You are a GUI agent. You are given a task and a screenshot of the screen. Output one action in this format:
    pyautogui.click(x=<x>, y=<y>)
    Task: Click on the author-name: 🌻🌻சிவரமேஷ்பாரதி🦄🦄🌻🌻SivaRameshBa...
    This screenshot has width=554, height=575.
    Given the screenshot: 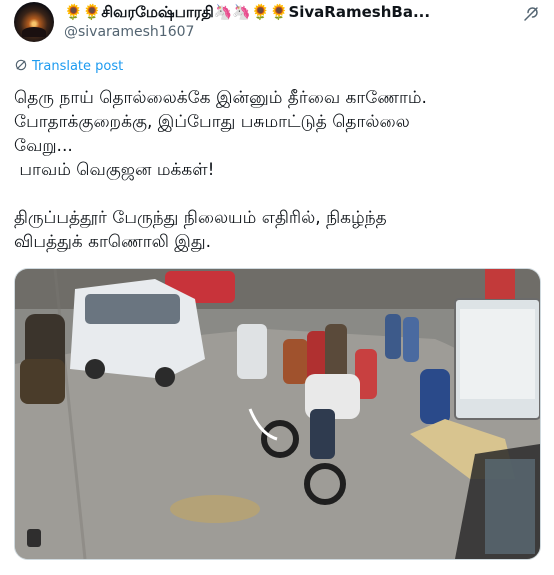 What is the action you would take?
    pyautogui.click(x=294, y=12)
    